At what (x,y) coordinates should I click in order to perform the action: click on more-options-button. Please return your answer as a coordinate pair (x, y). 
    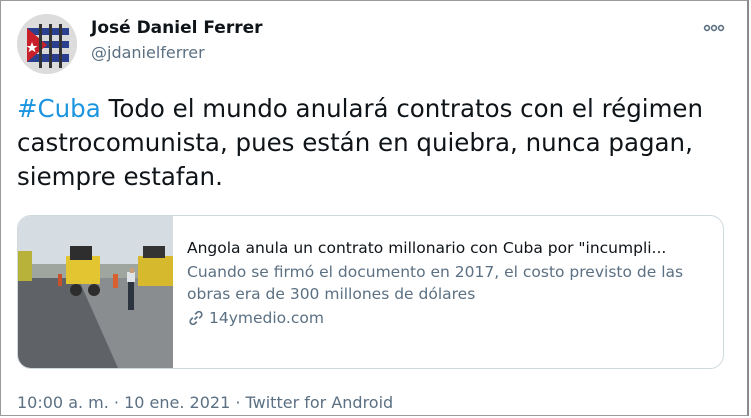
    Looking at the image, I should click on (714, 28).